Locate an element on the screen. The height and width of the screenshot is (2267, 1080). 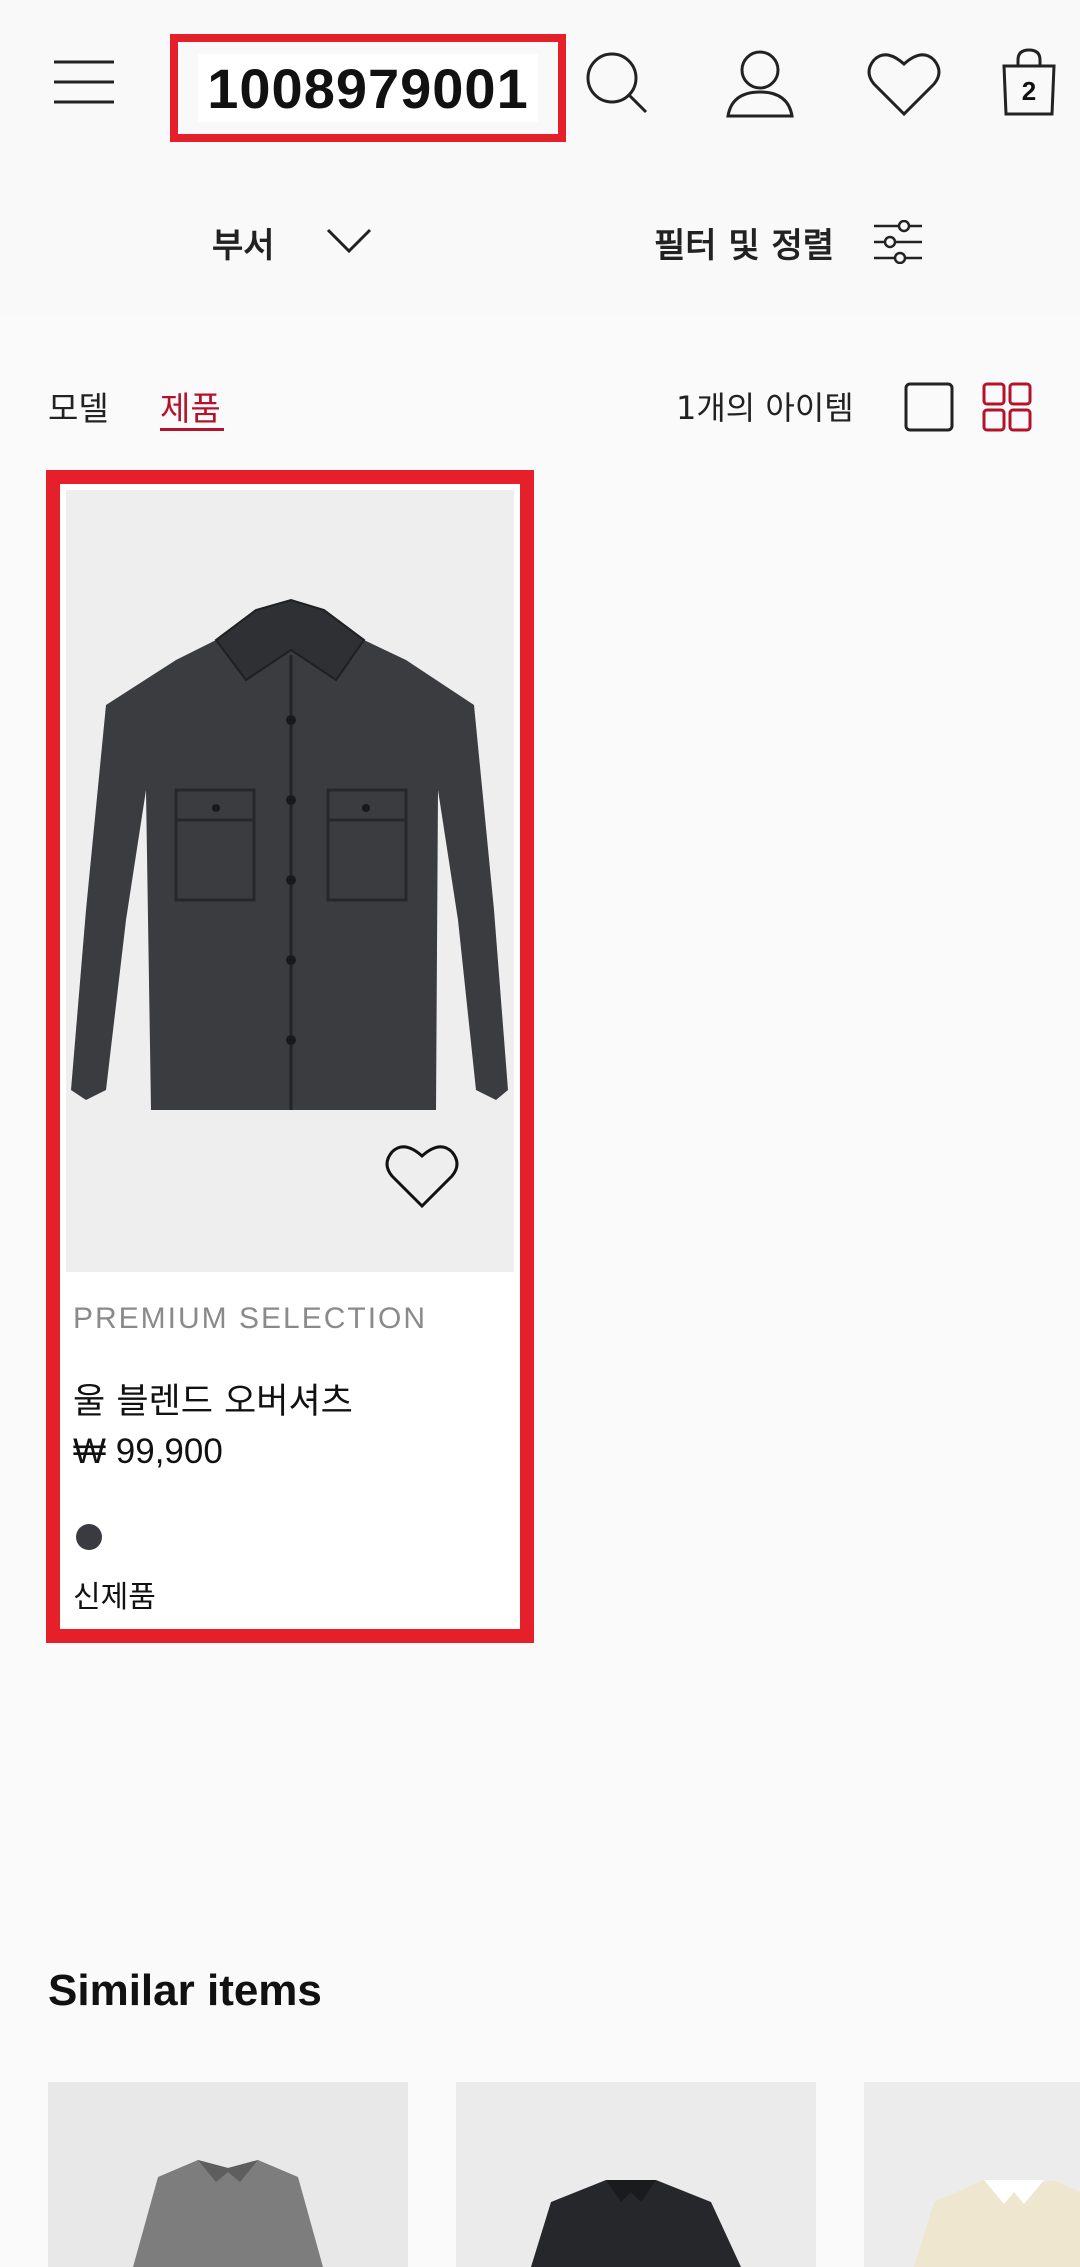
active-tab-underline is located at coordinates (192, 429).